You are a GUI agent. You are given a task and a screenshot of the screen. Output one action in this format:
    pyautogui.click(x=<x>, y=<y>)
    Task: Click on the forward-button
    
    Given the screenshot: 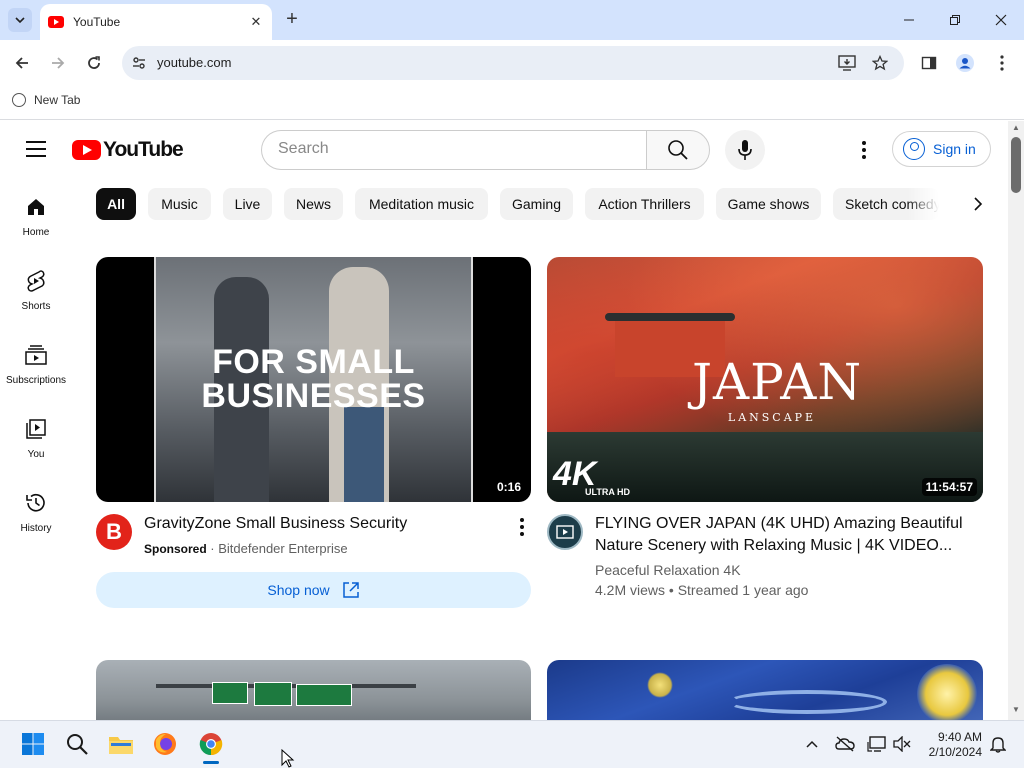 What is the action you would take?
    pyautogui.click(x=58, y=63)
    